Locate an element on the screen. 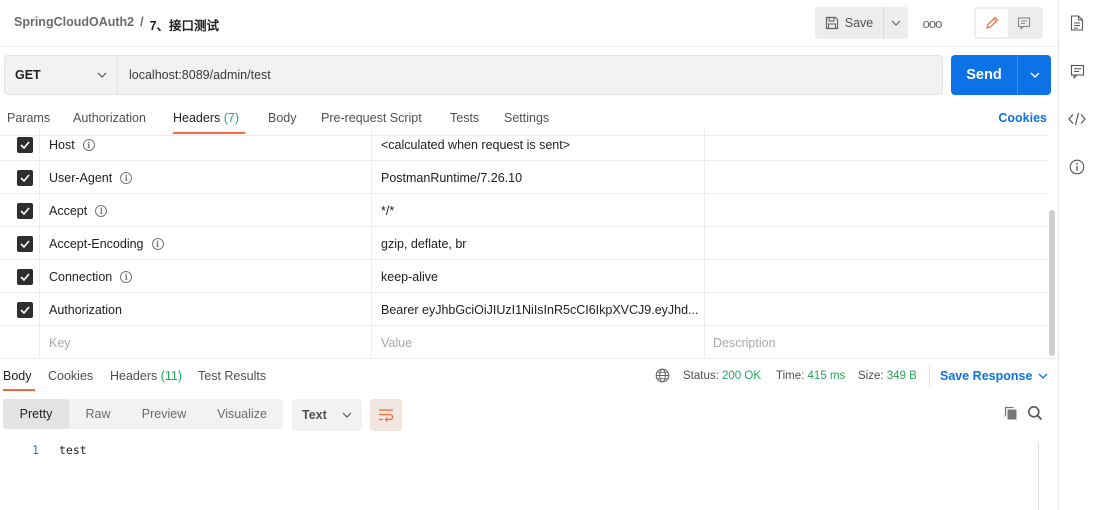  send-options-dropdown is located at coordinates (1034, 75).